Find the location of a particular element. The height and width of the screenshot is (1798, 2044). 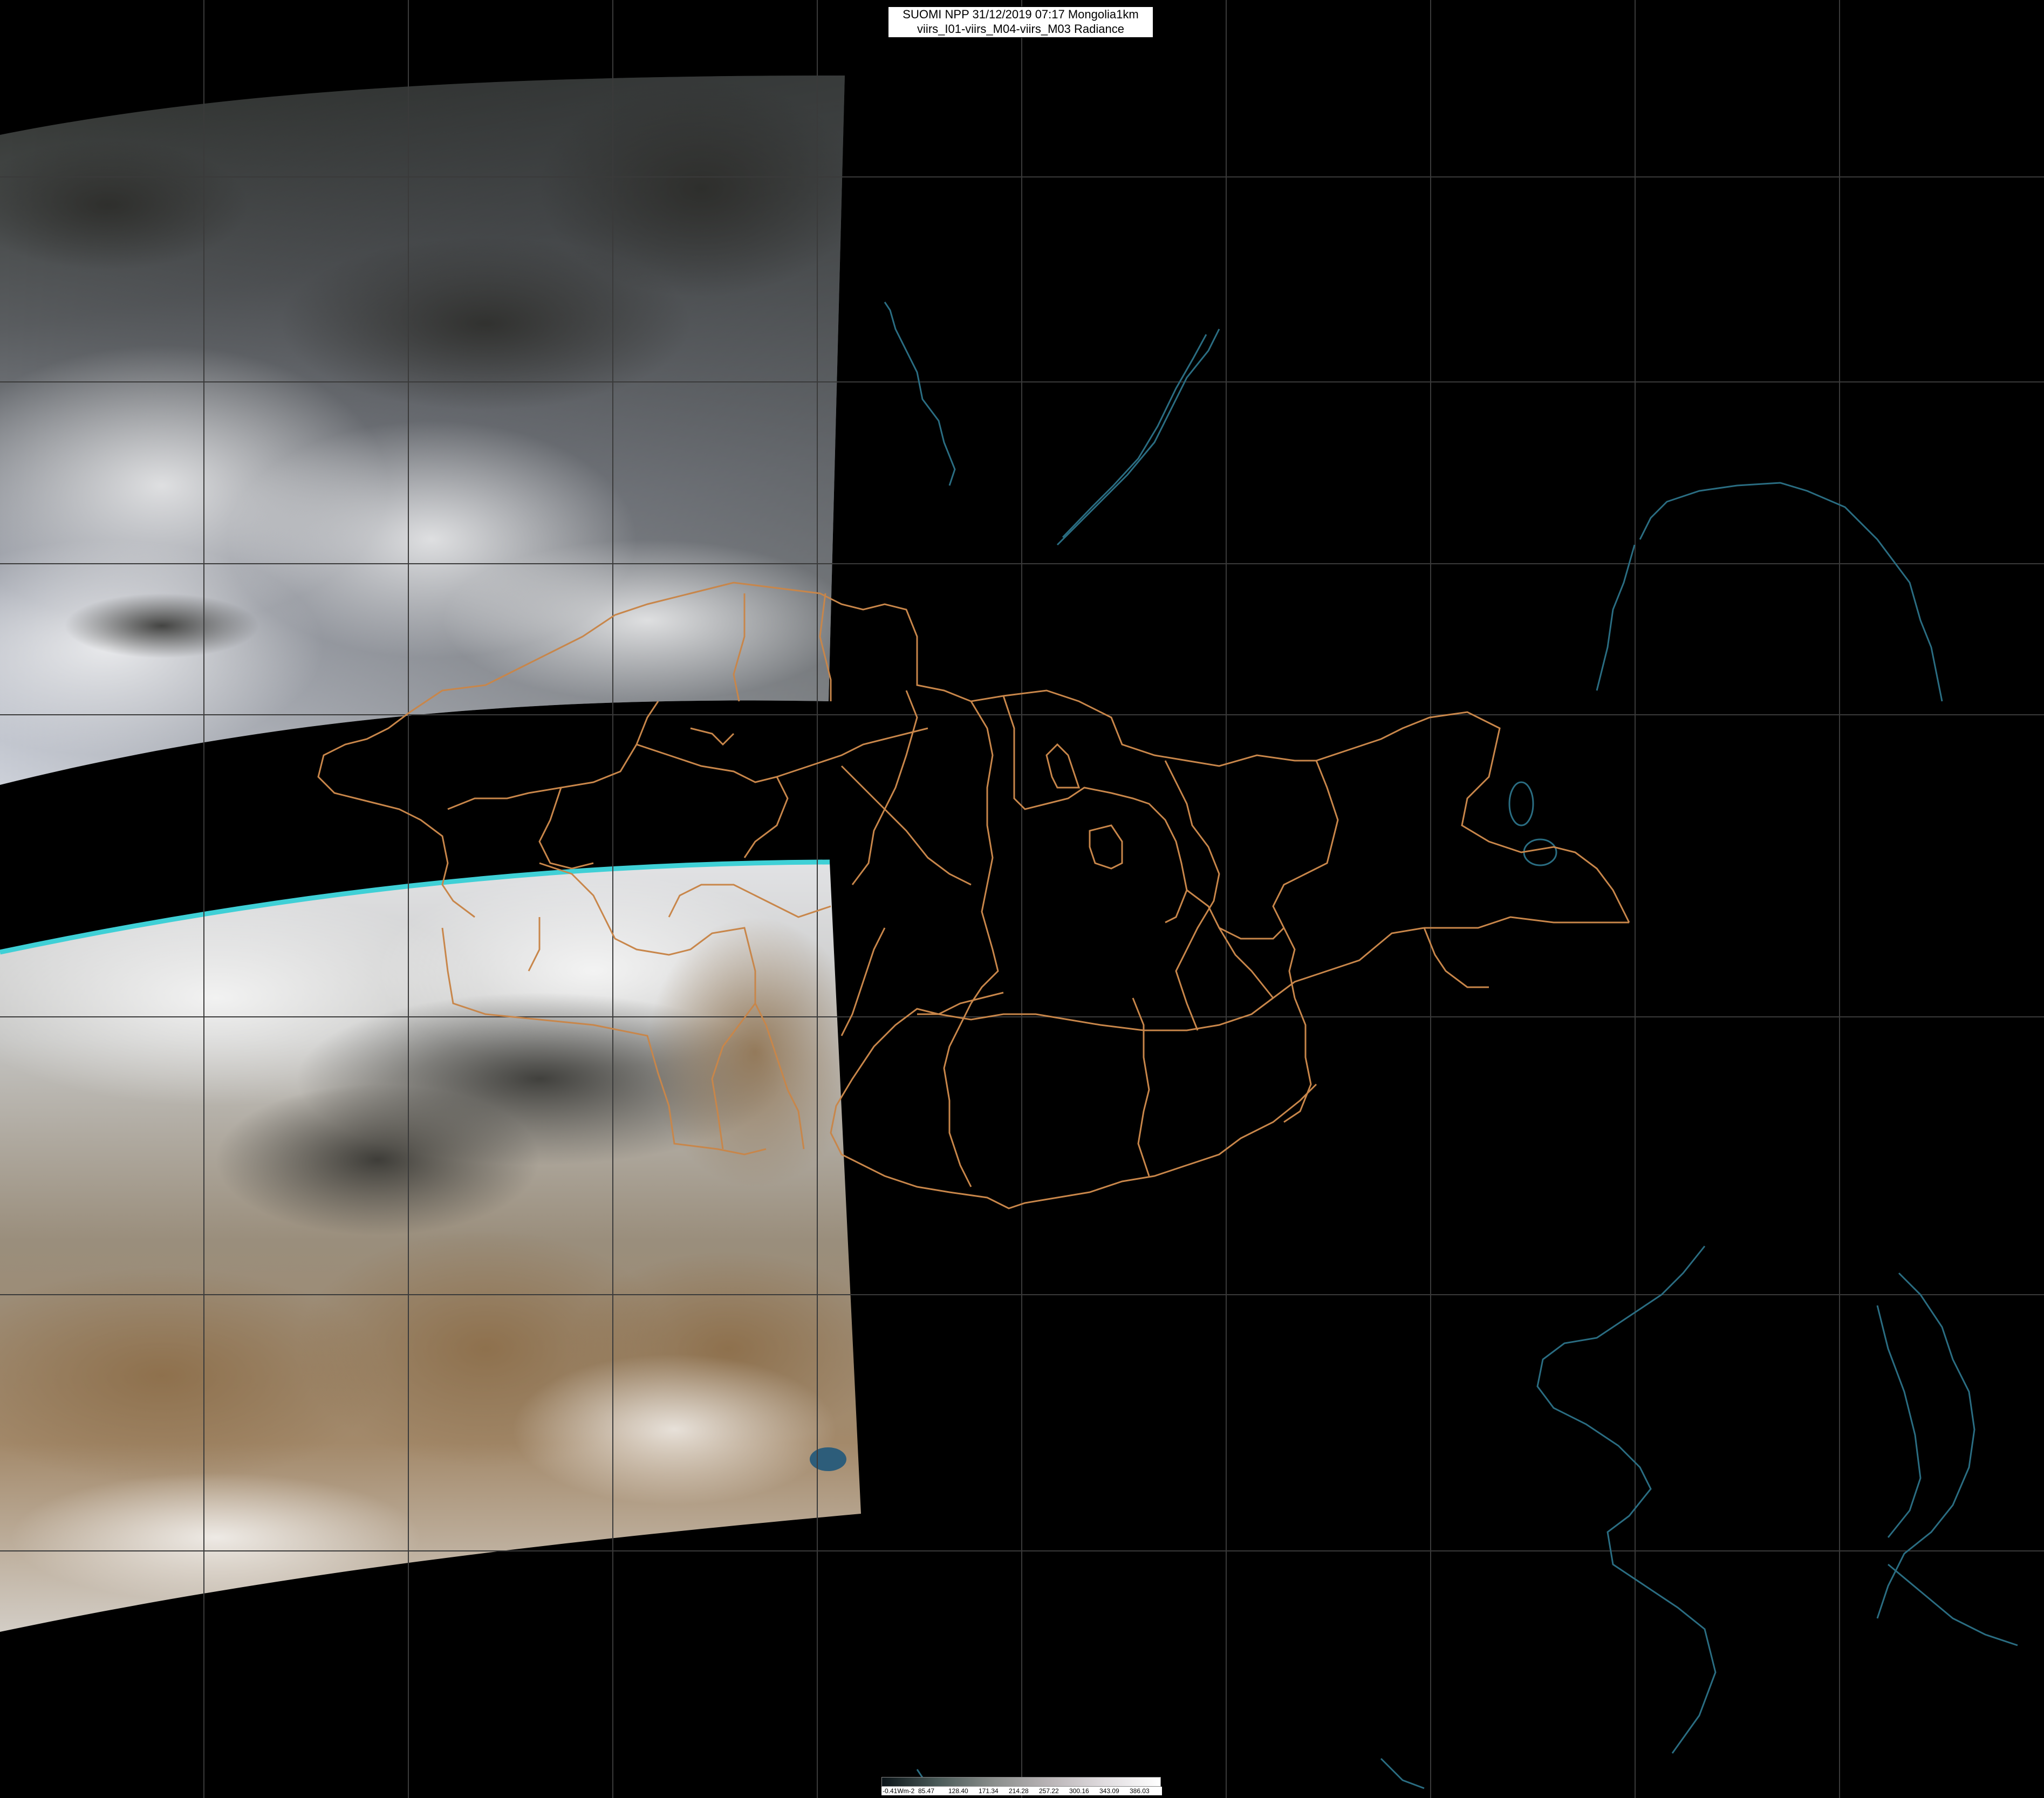

colorbar-label: 386.03 is located at coordinates (1140, 1791).